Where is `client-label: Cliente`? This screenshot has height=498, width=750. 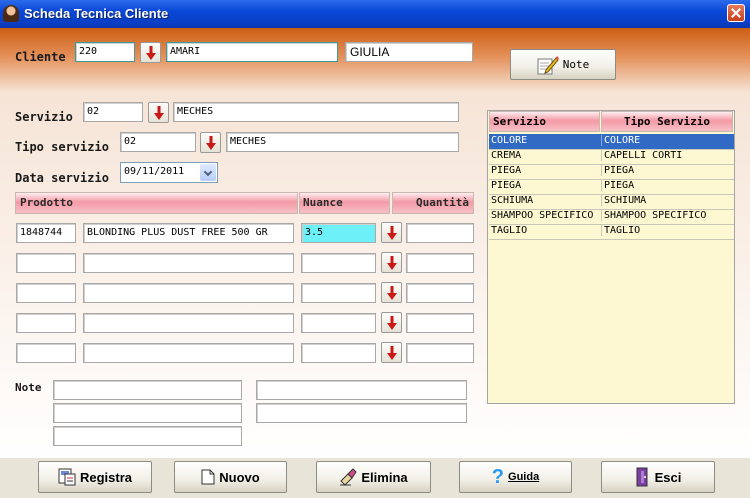 client-label: Cliente is located at coordinates (40, 57).